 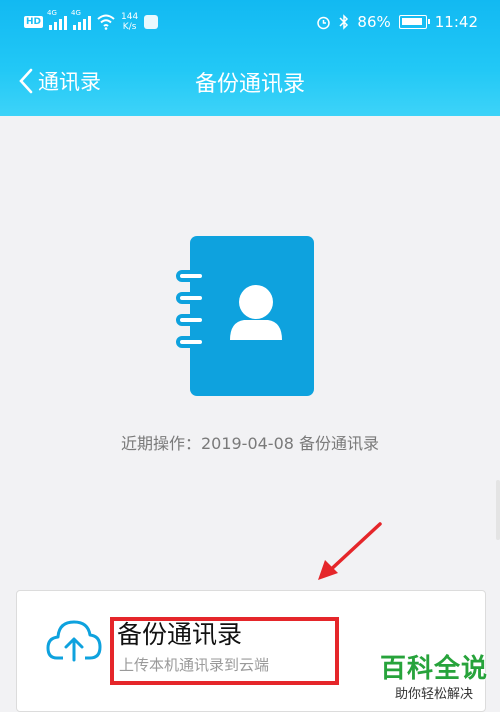 What do you see at coordinates (74, 641) in the screenshot?
I see `cloud-upload-icon` at bounding box center [74, 641].